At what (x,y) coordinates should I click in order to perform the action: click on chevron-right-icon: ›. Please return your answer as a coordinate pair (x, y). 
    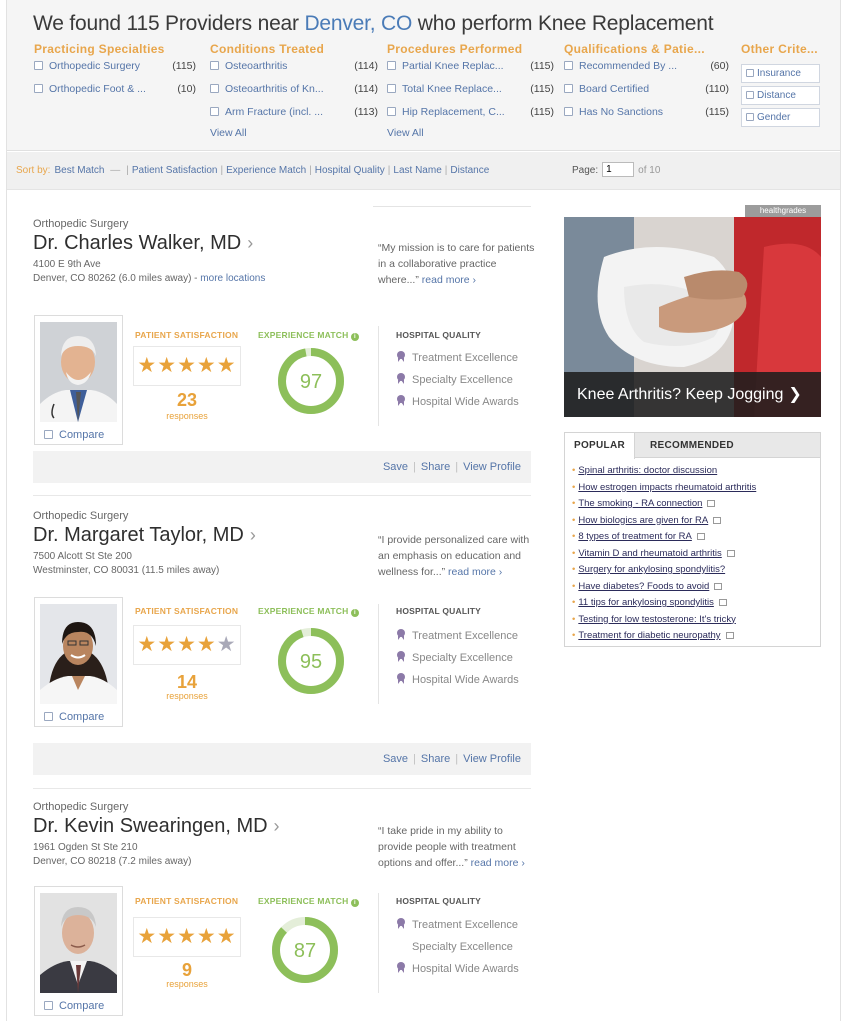
    Looking at the image, I should click on (250, 243).